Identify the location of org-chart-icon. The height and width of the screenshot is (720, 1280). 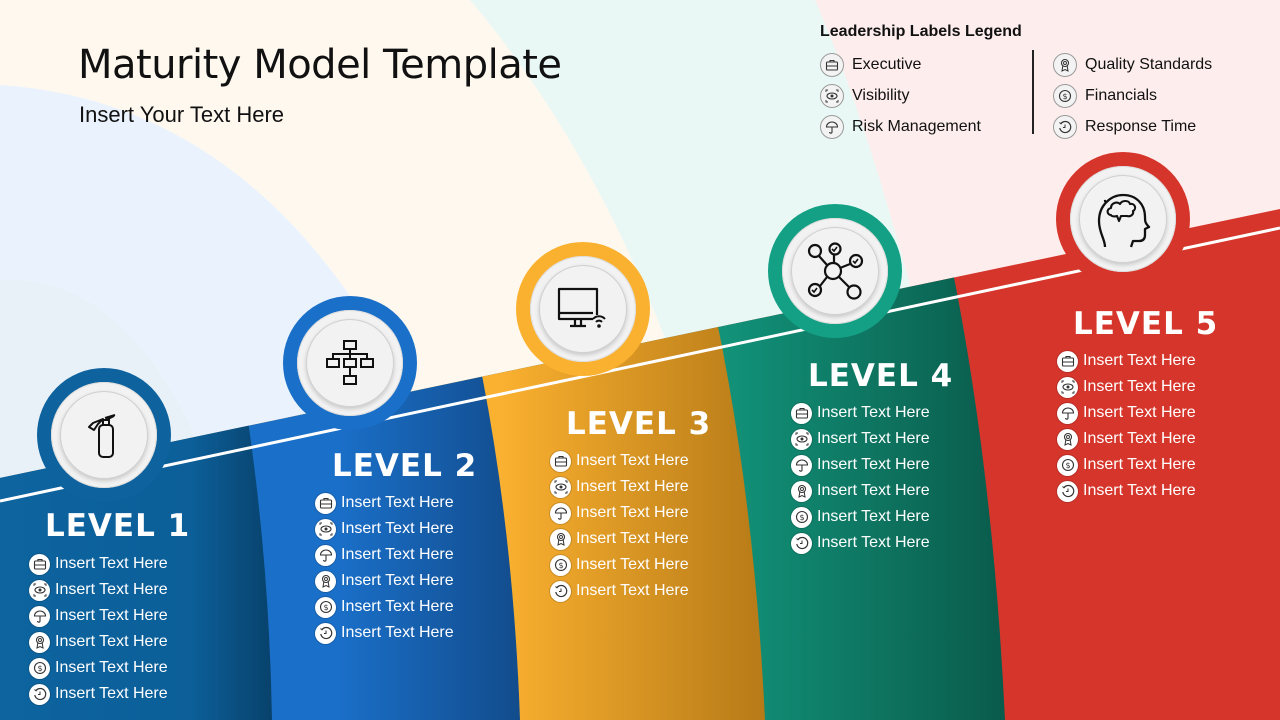
(350, 363).